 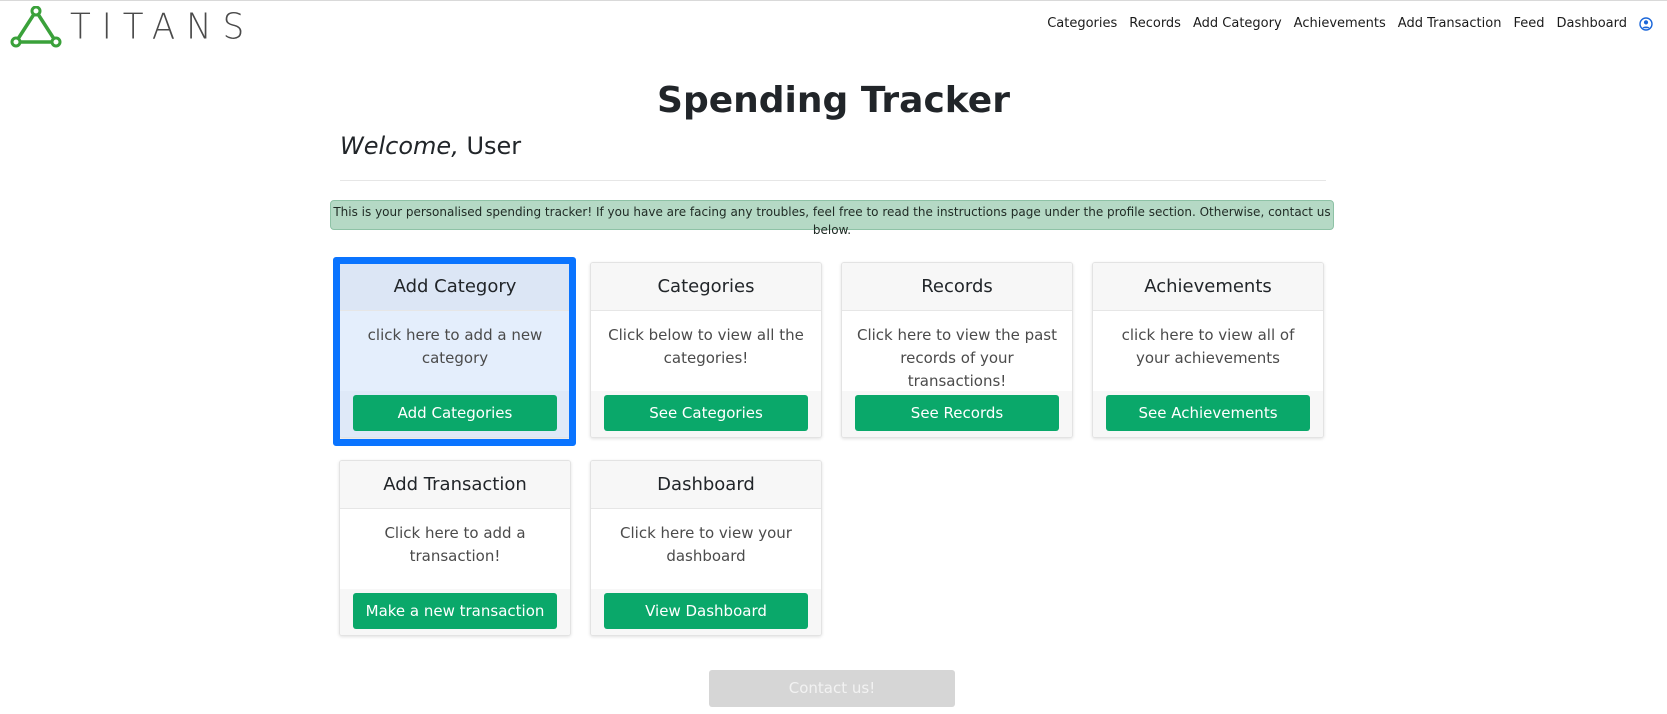 What do you see at coordinates (36, 27) in the screenshot?
I see `titans-logo-icon` at bounding box center [36, 27].